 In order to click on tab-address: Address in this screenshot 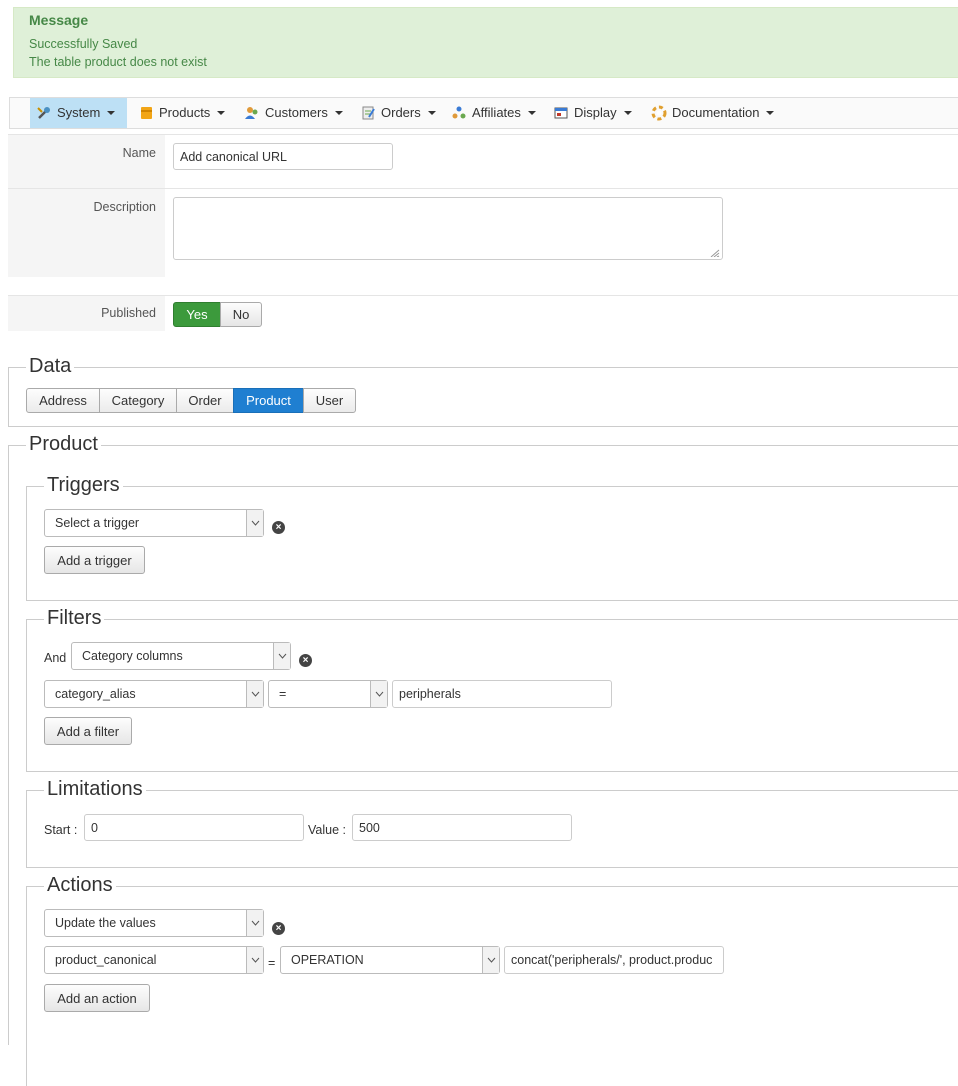, I will do `click(63, 400)`.